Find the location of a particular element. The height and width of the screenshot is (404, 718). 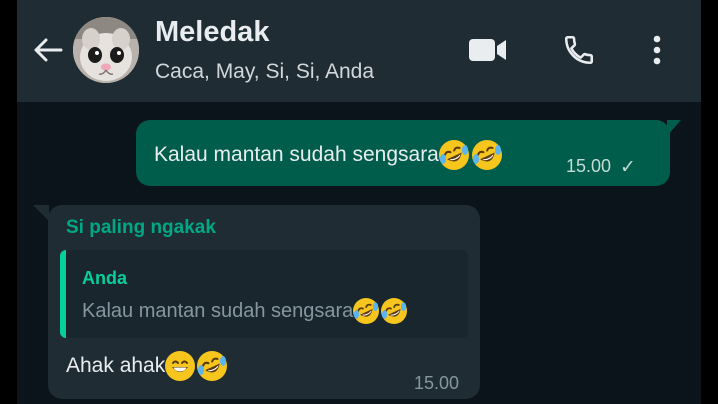

incoming-message-text-row: Ahak ahak is located at coordinates (147, 366).